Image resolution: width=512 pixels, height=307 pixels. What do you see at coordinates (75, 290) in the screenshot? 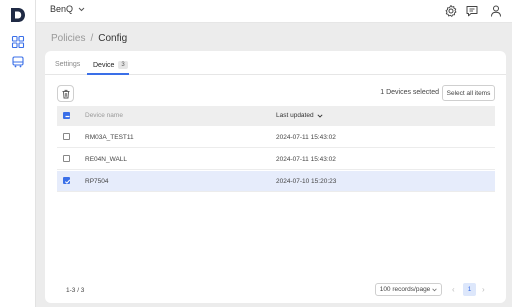
I see `pagination-range: 1-3 / 3` at bounding box center [75, 290].